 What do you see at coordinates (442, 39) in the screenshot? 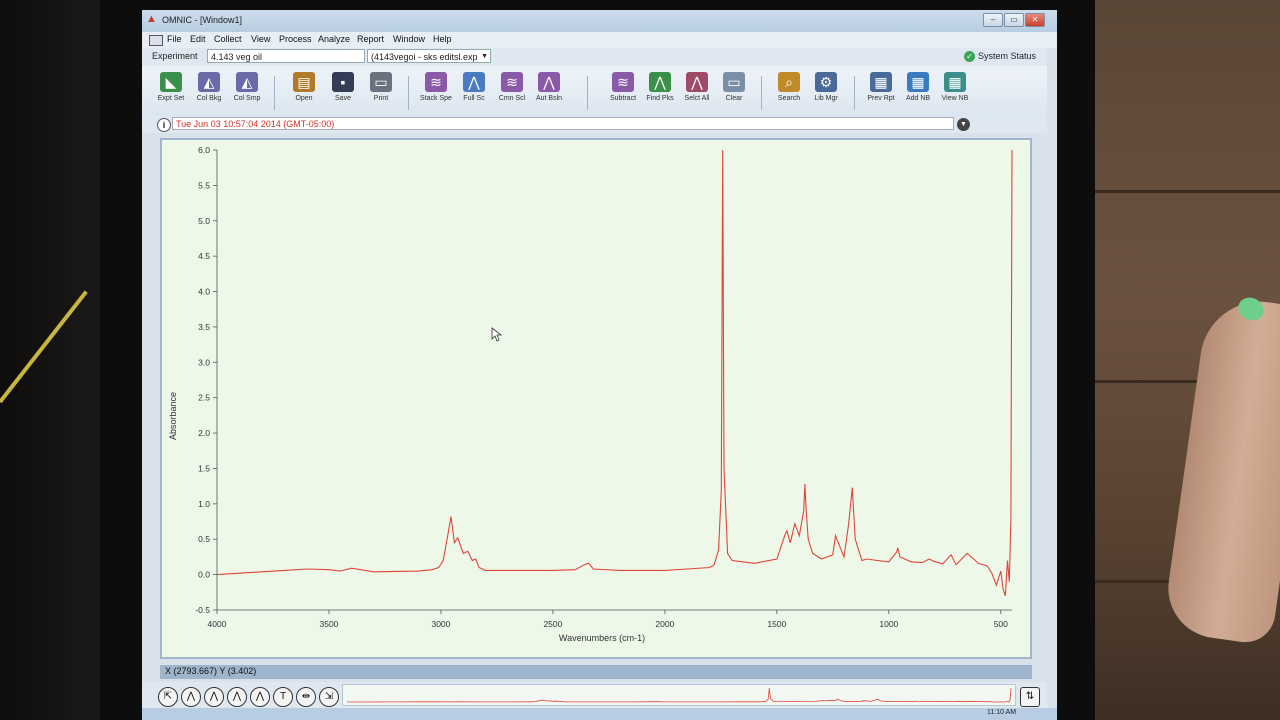
I see `menu-help: Help` at bounding box center [442, 39].